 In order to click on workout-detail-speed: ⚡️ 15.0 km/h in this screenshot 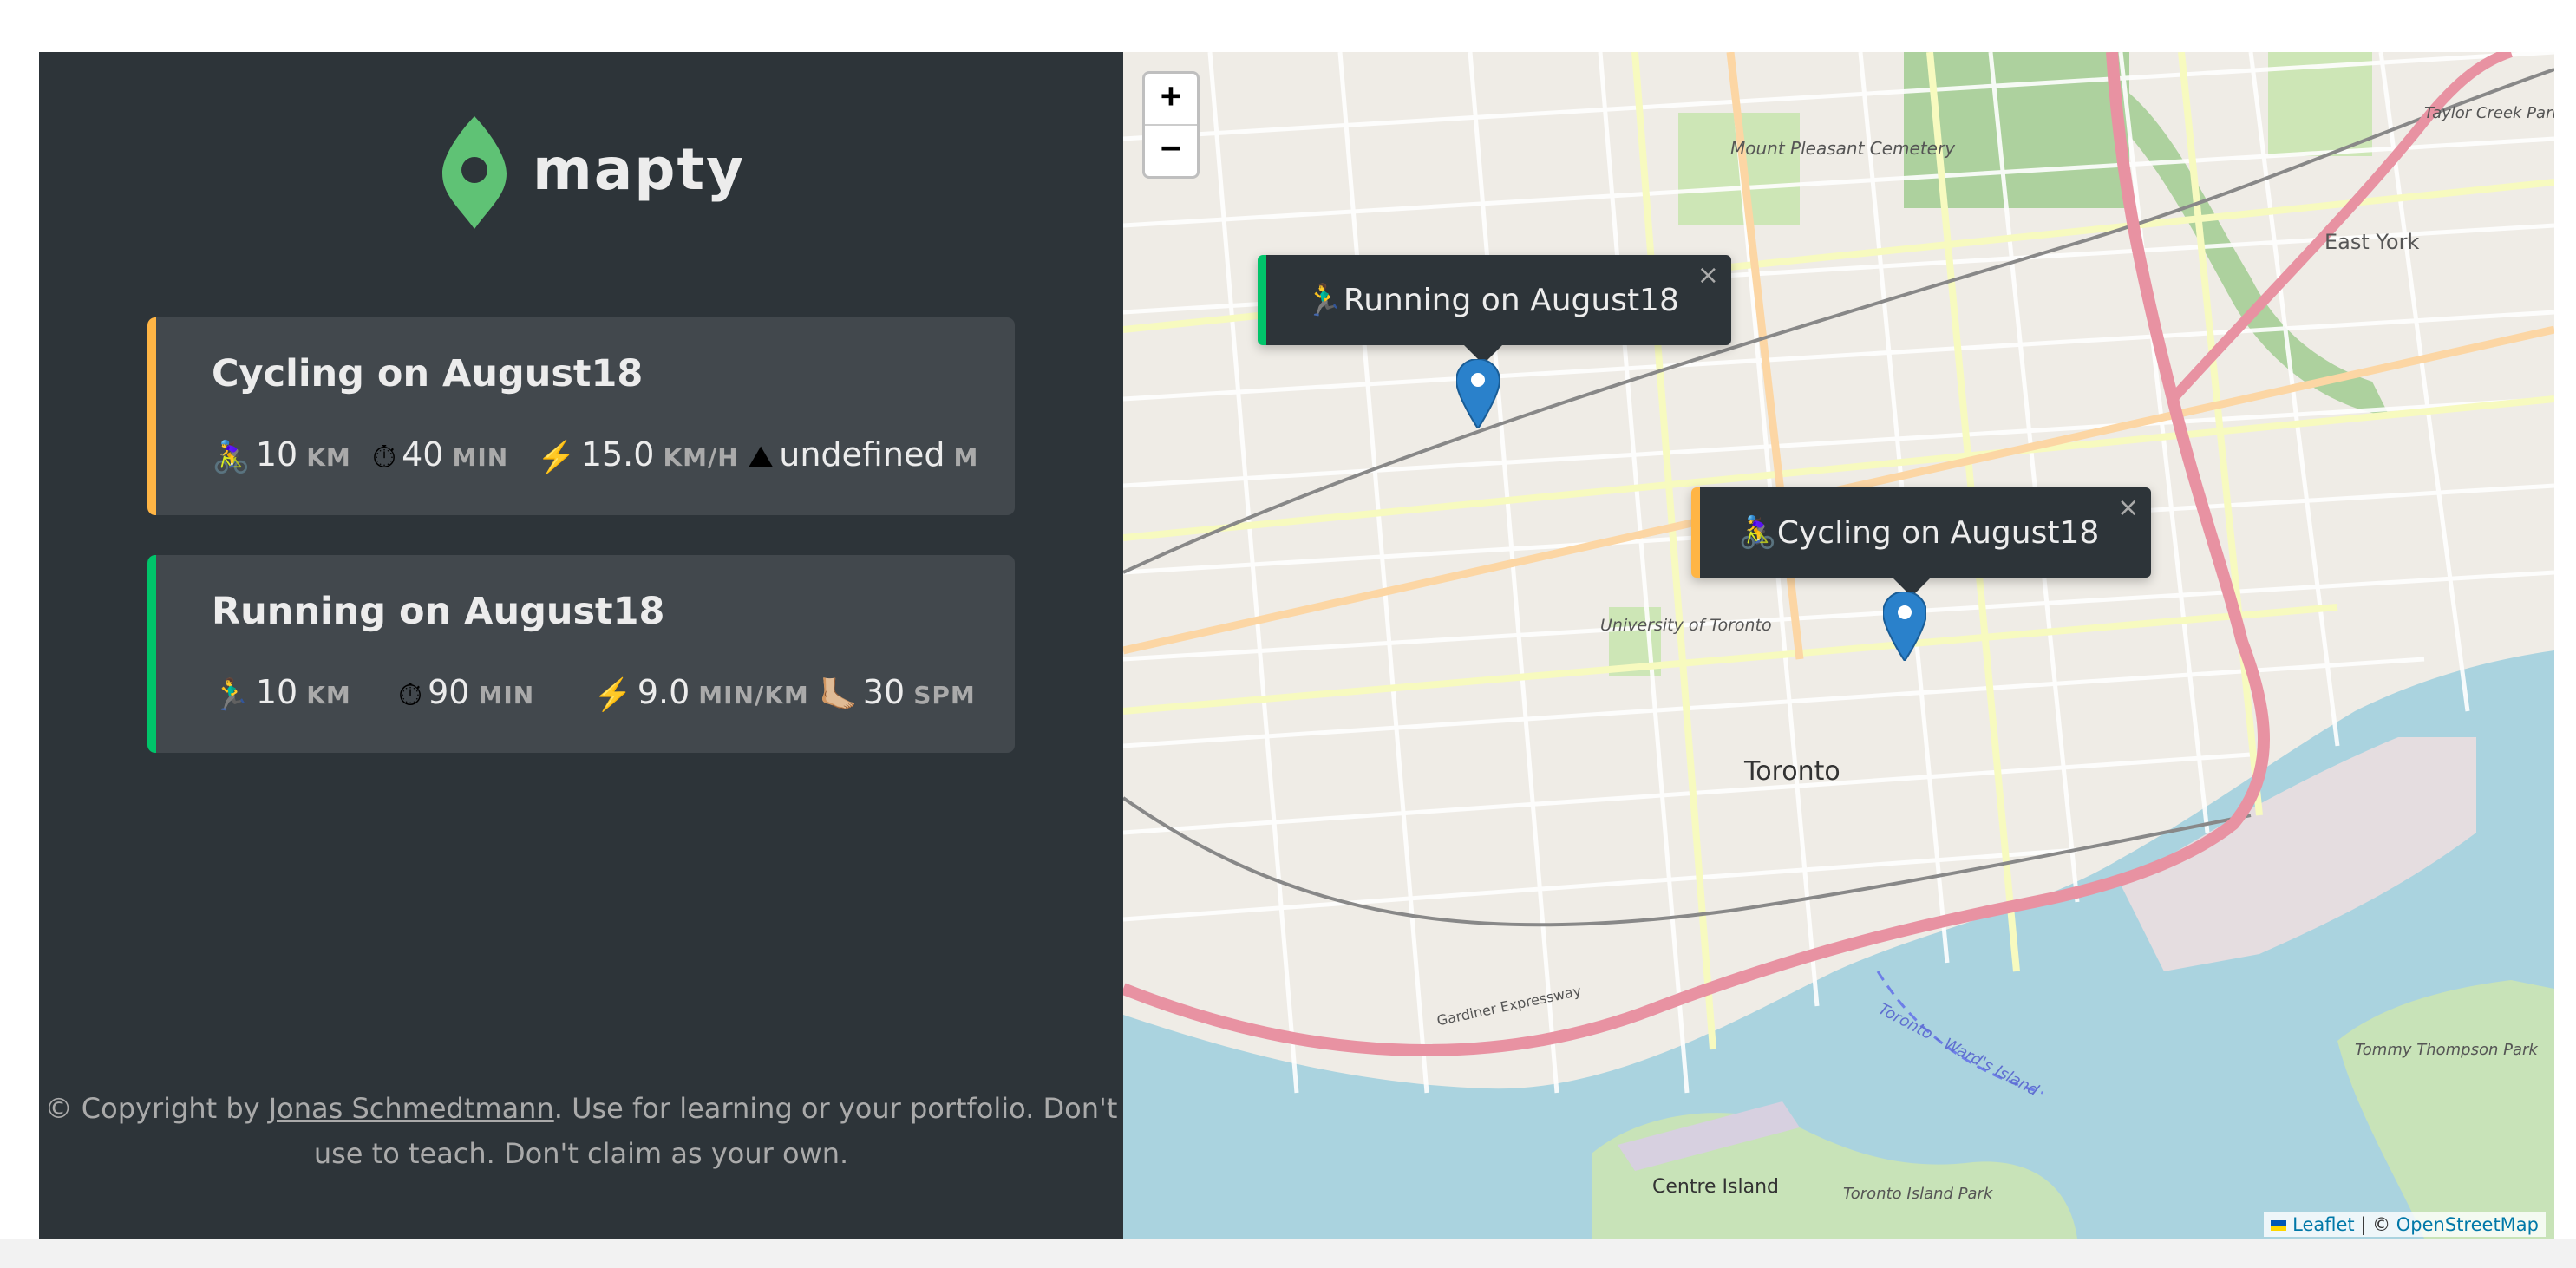, I will do `click(638, 455)`.